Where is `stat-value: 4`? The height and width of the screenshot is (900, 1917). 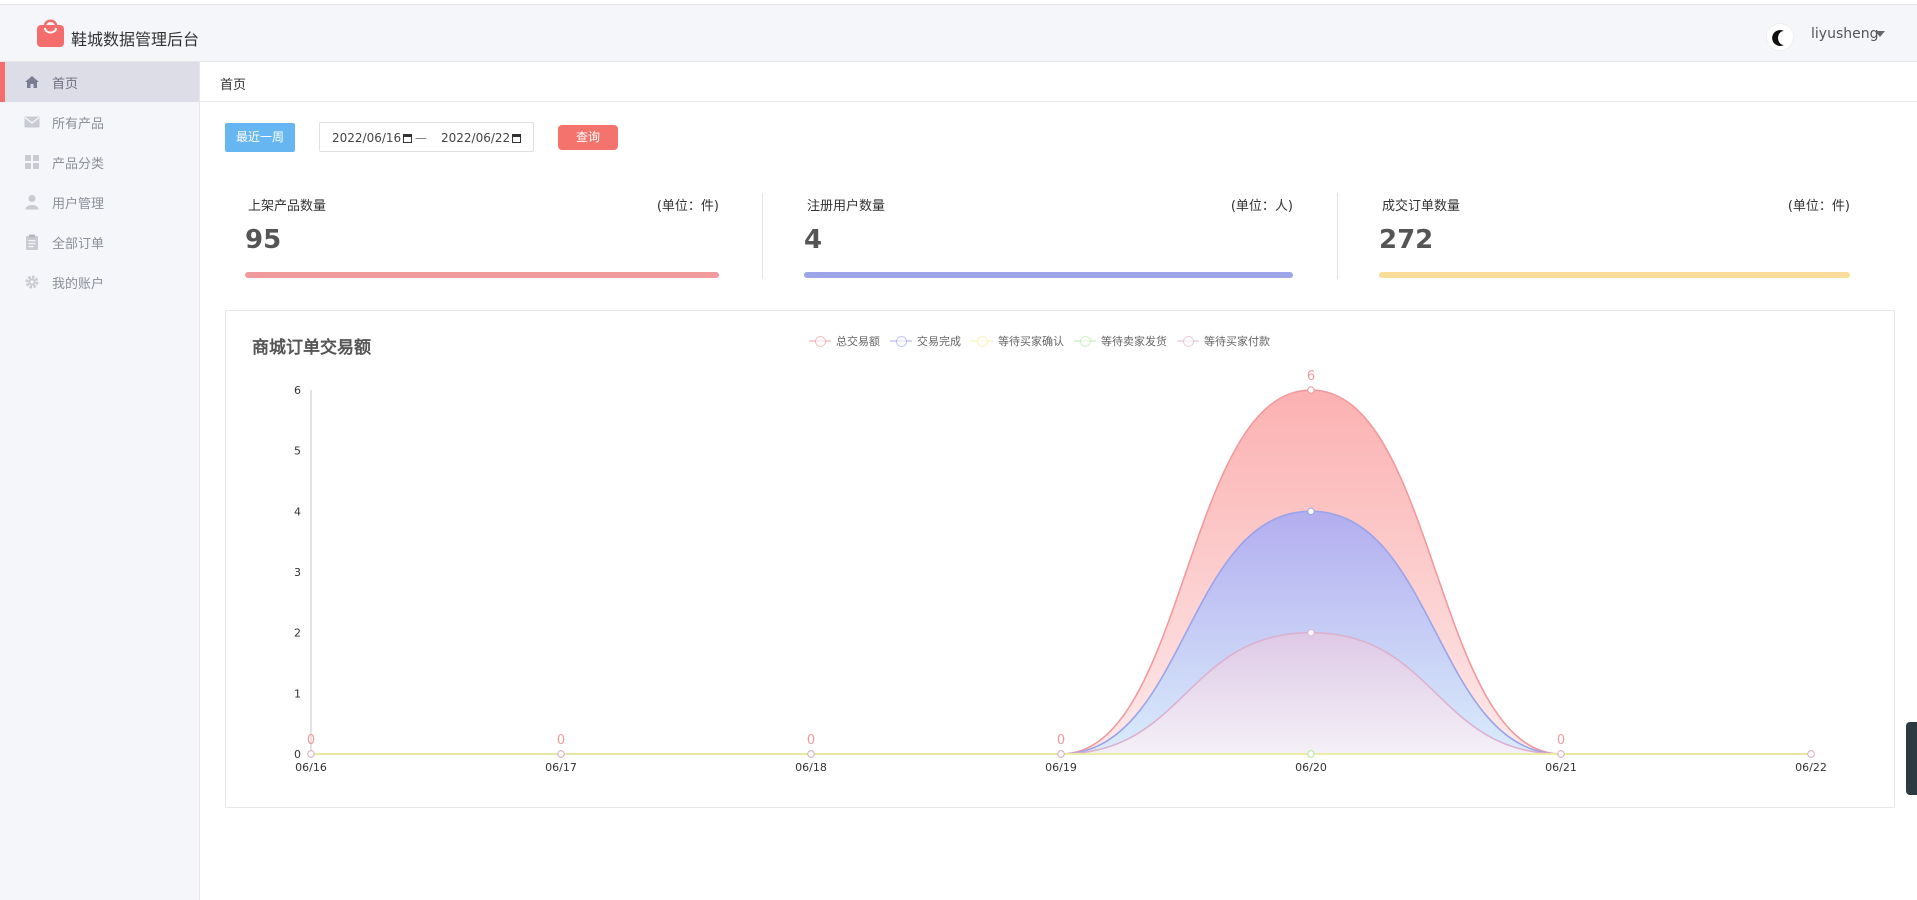 stat-value: 4 is located at coordinates (813, 240).